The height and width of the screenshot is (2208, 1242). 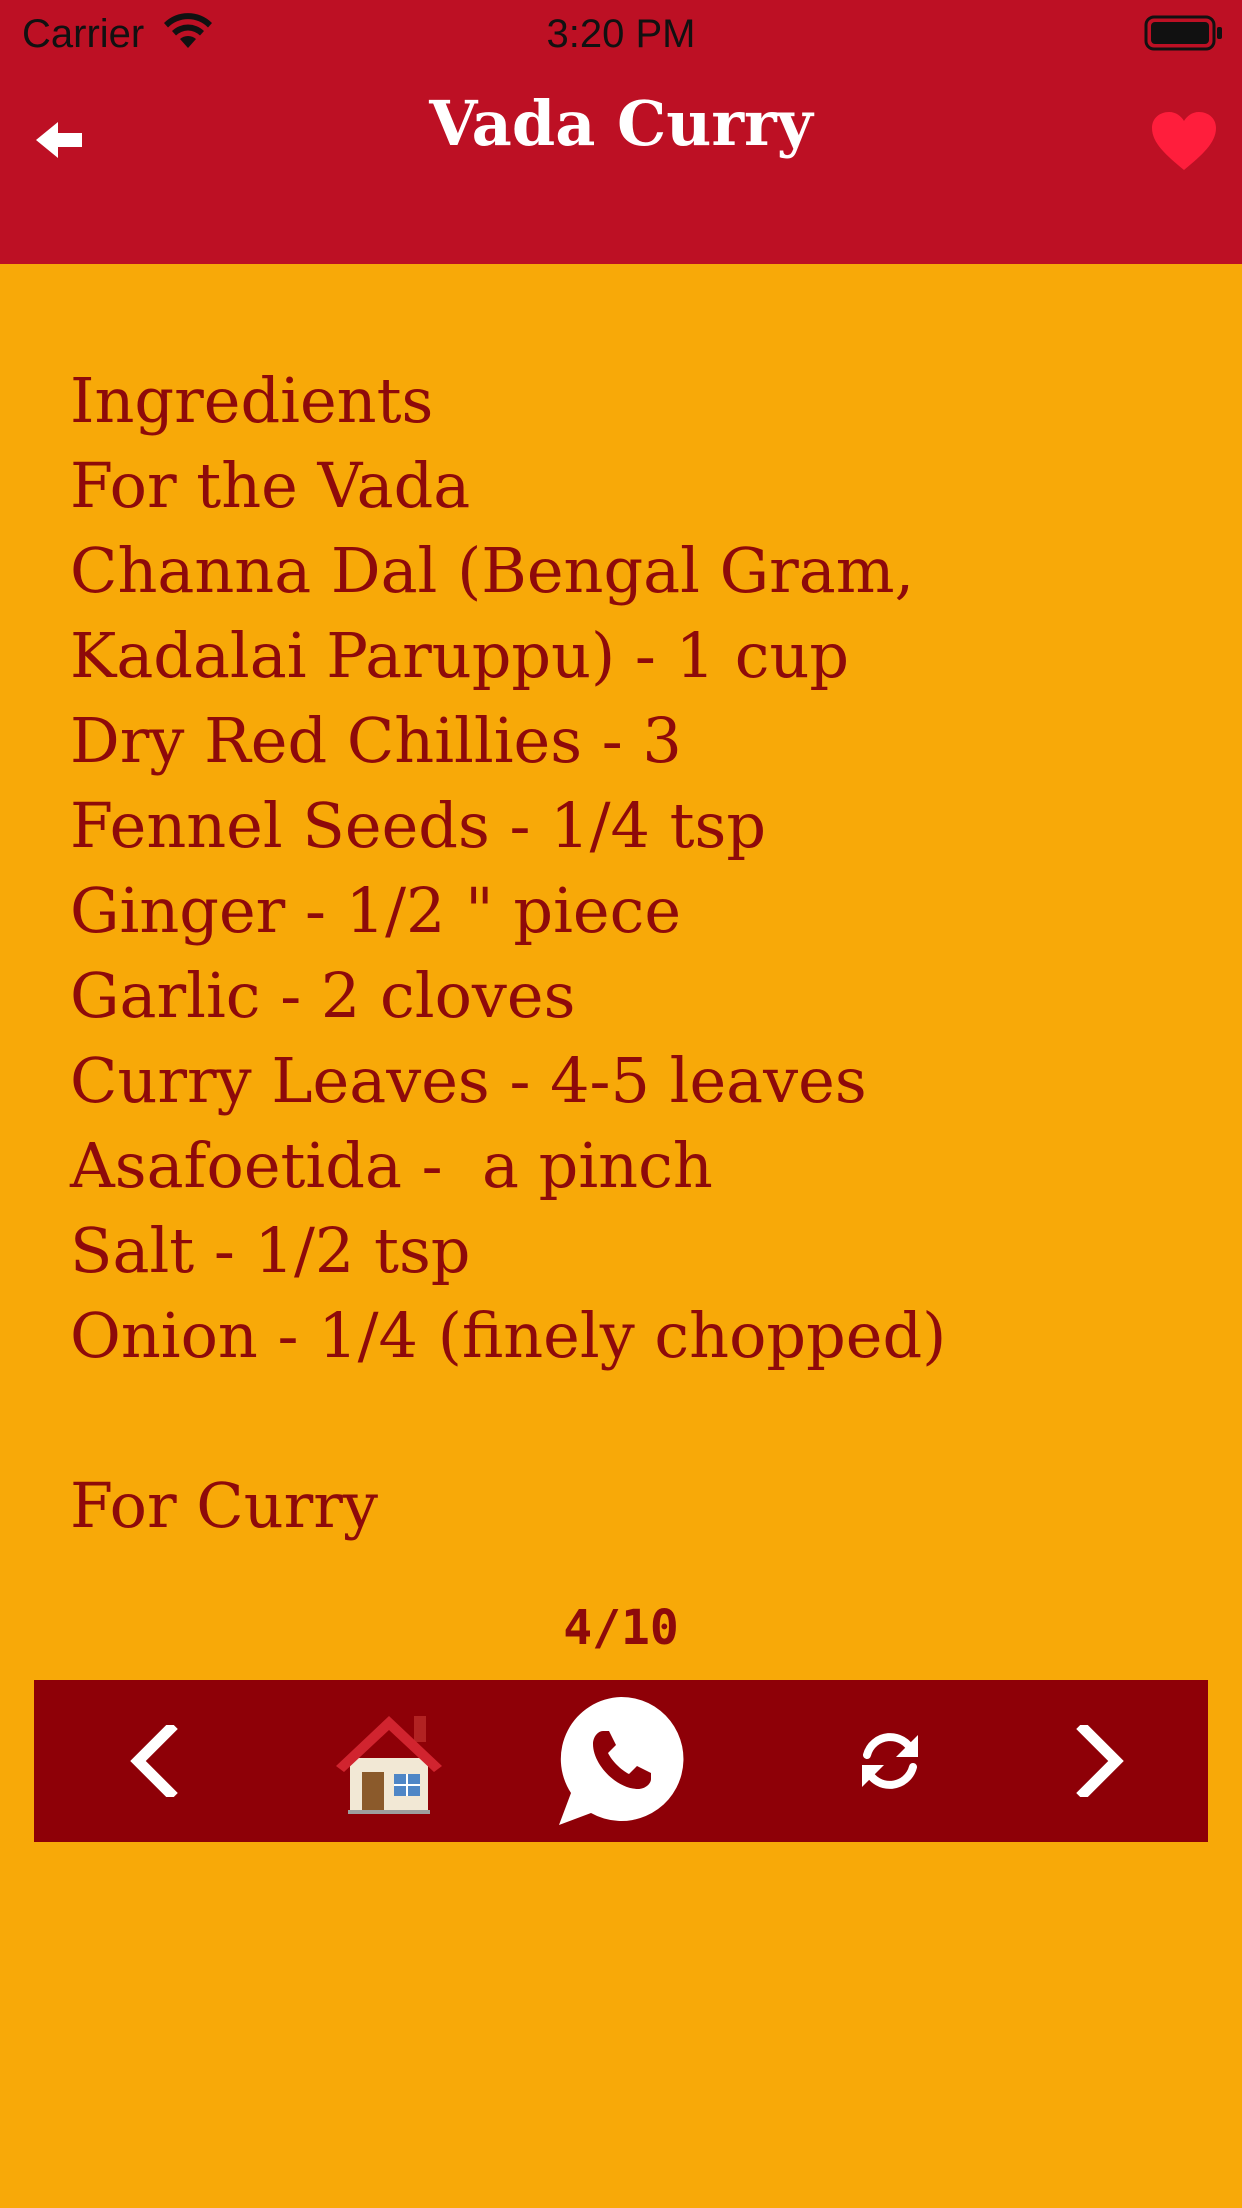 I want to click on chevron-right-icon, so click(x=1100, y=1761).